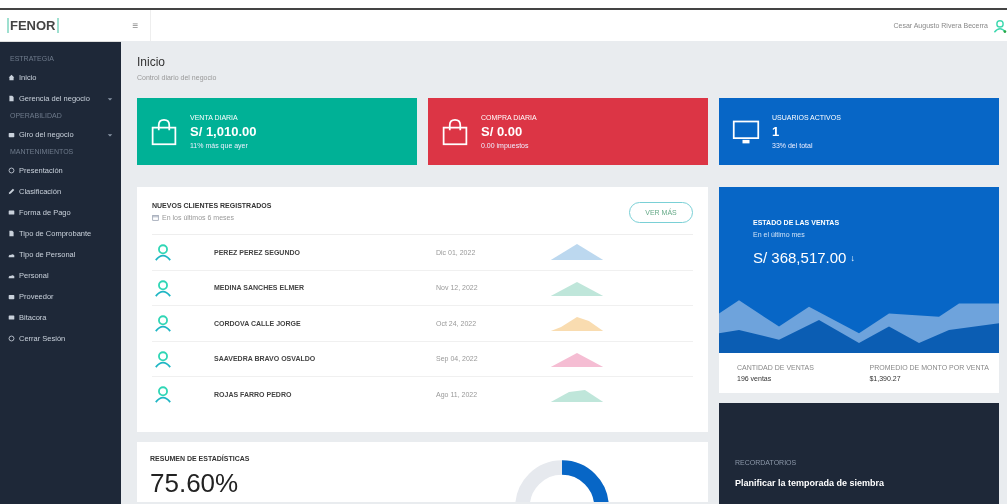  What do you see at coordinates (151, 62) in the screenshot?
I see `page-title: Inicio` at bounding box center [151, 62].